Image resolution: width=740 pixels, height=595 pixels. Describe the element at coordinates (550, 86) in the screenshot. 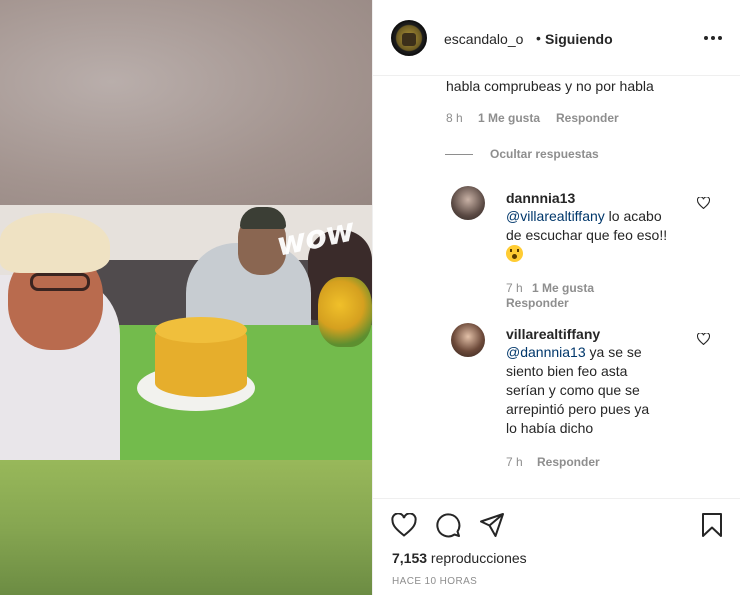

I see `parent-comment-text: habla comprubeas y no por habla` at that location.